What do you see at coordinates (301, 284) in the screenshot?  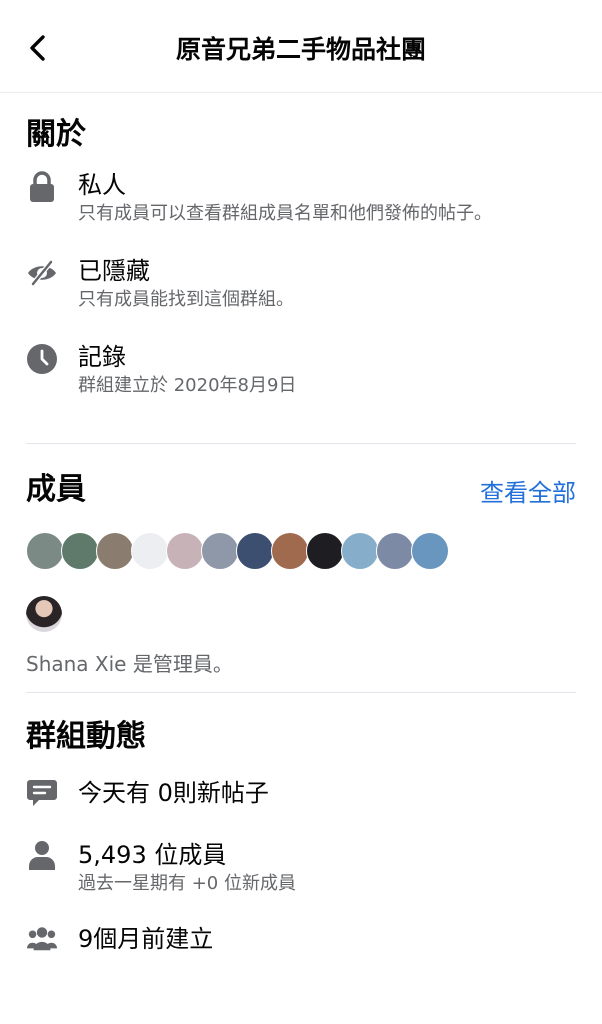 I see `visibility-row: 已隱藏 只有成員能找到這個群組。` at bounding box center [301, 284].